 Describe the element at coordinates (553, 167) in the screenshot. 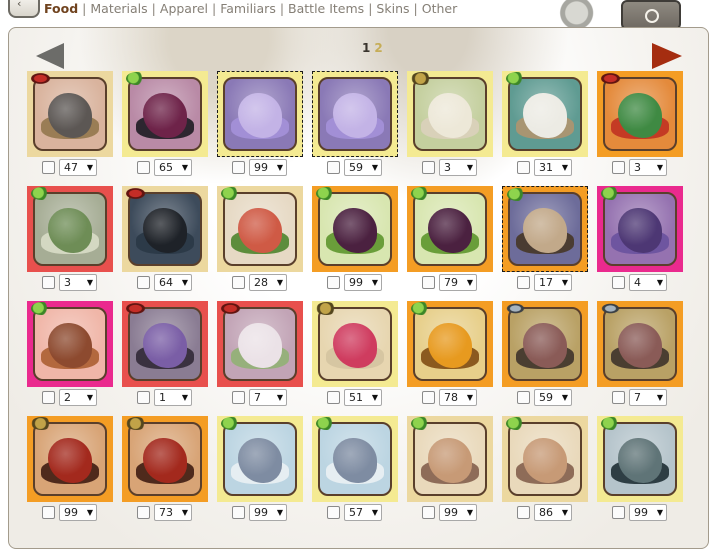

I see `quantity-select: 31 ▼` at that location.